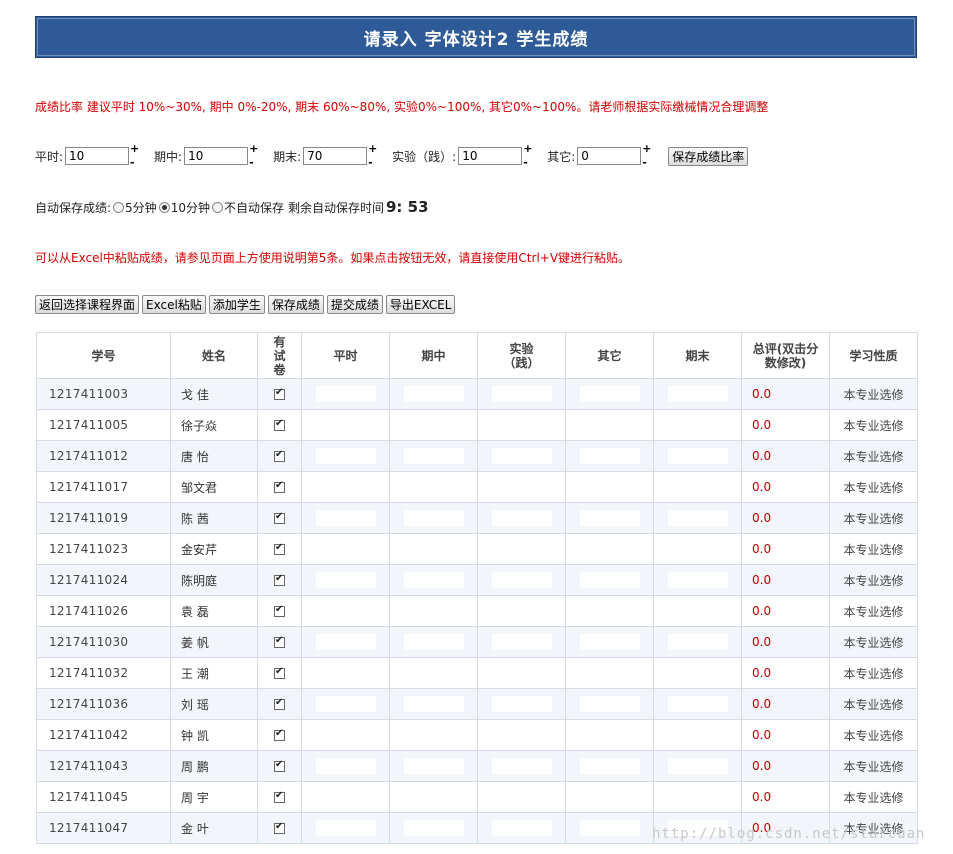  What do you see at coordinates (490, 156) in the screenshot?
I see `ratio-experiment-input` at bounding box center [490, 156].